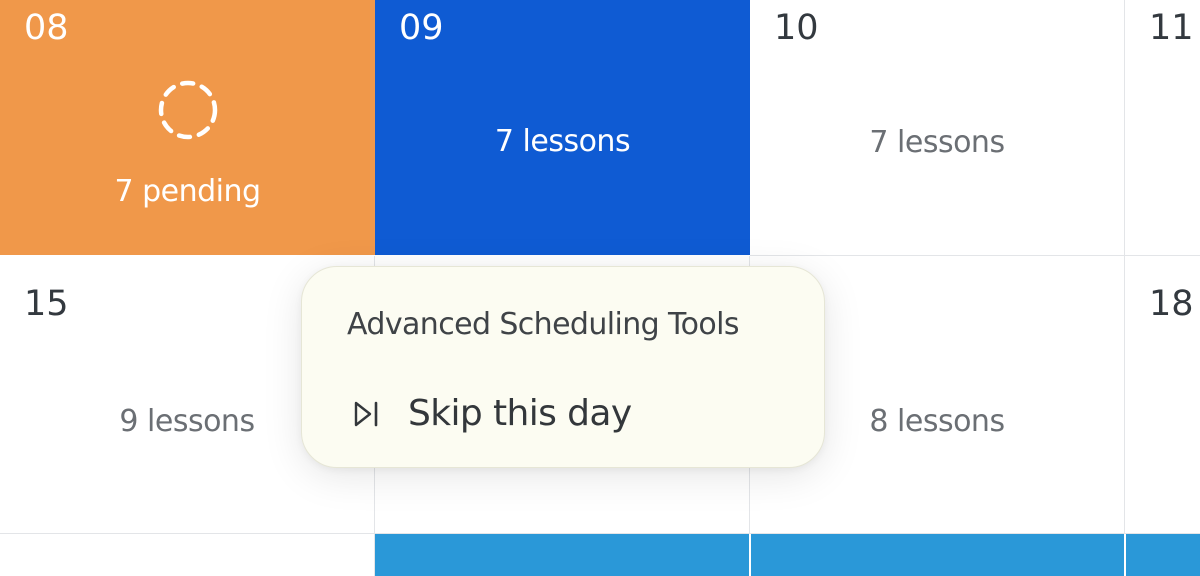 The height and width of the screenshot is (576, 1200). Describe the element at coordinates (46, 28) in the screenshot. I see `day-number: 08` at that location.